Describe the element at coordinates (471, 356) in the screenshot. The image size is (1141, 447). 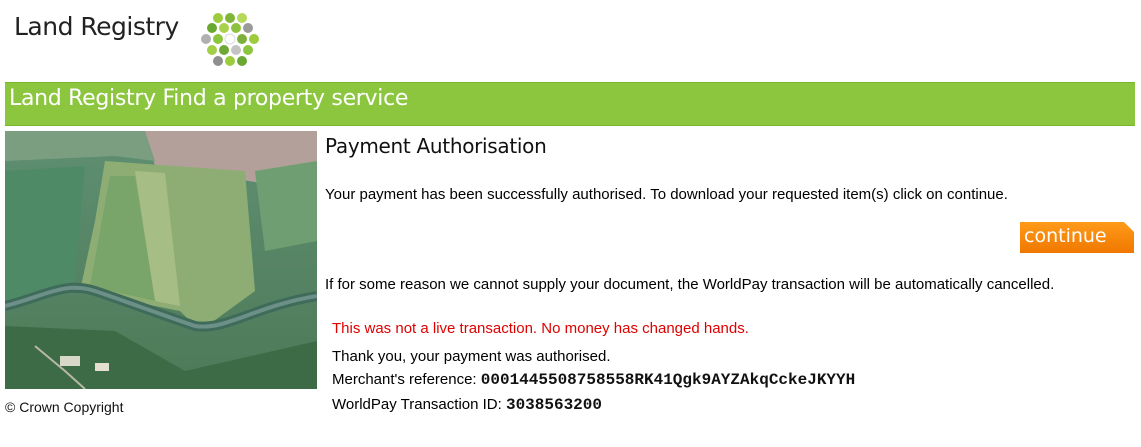
I see `thank-you-message: Thank you, your payment was authorised.` at that location.